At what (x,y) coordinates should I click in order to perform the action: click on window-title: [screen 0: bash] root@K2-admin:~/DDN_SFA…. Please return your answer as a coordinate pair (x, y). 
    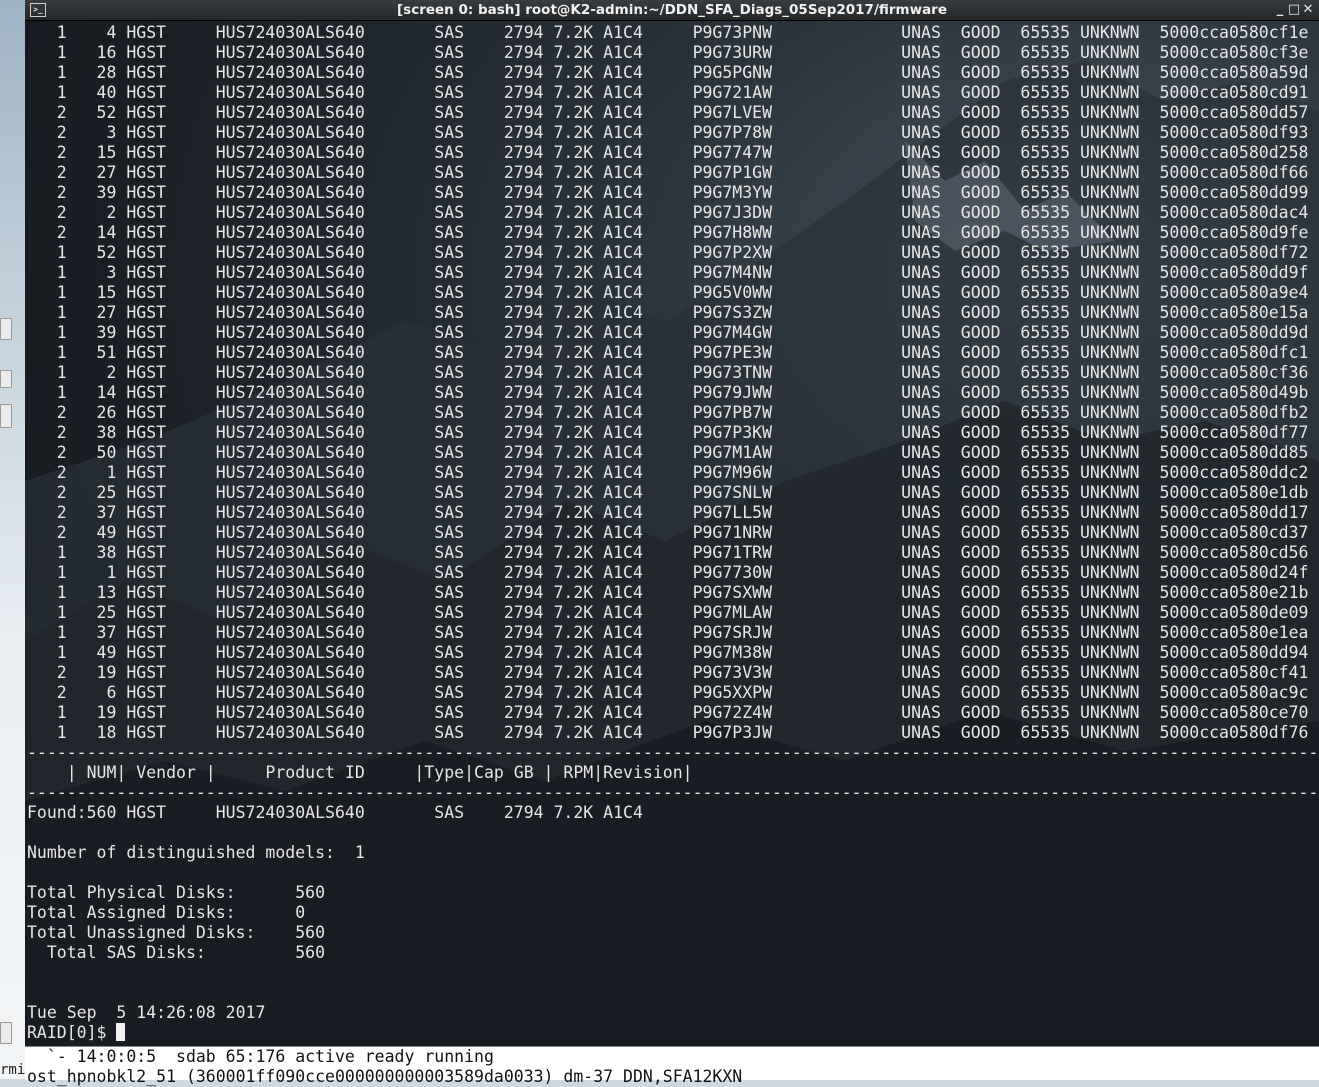
    Looking at the image, I should click on (671, 10).